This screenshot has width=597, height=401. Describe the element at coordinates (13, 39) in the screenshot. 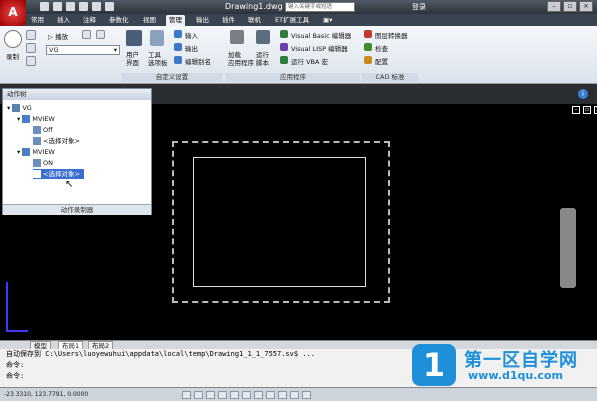

I see `record-icon` at that location.